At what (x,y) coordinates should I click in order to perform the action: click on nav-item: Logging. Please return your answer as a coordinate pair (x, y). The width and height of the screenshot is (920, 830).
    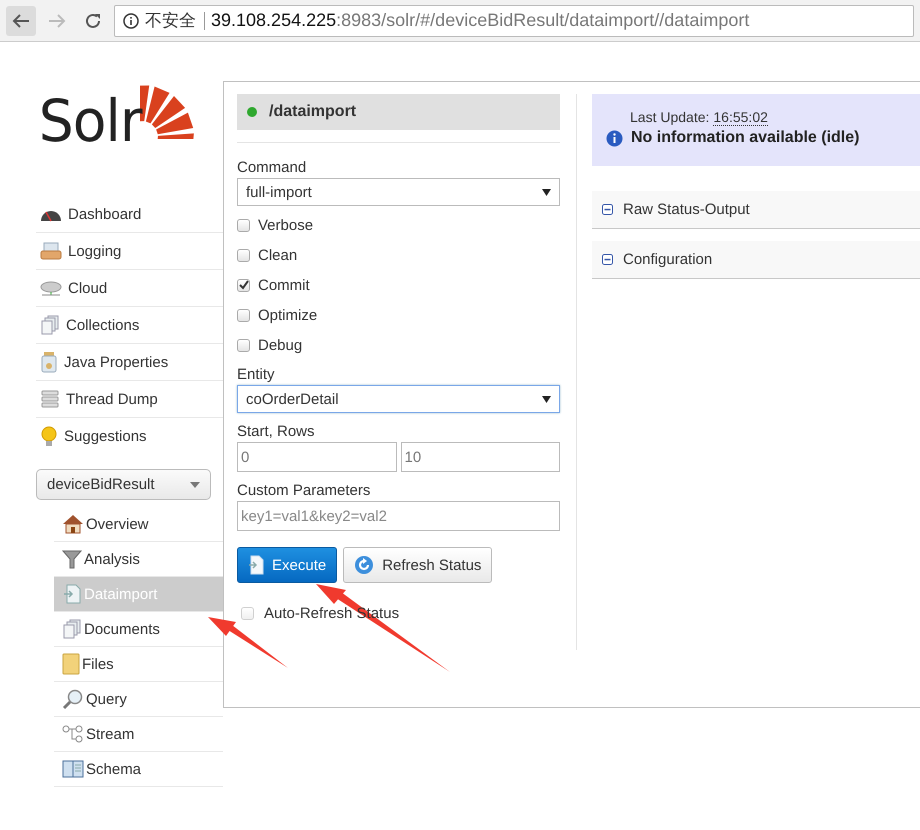
    Looking at the image, I should click on (129, 251).